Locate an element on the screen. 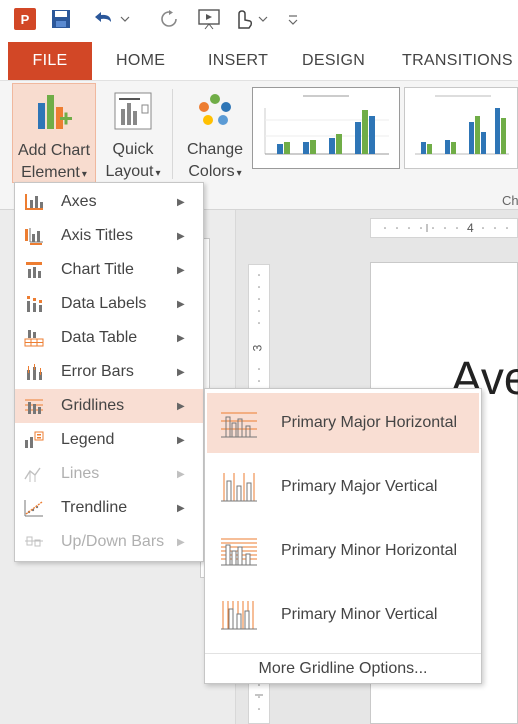 This screenshot has height=724, width=518. menu-item-trendline: Trendline ▶ is located at coordinates (109, 508).